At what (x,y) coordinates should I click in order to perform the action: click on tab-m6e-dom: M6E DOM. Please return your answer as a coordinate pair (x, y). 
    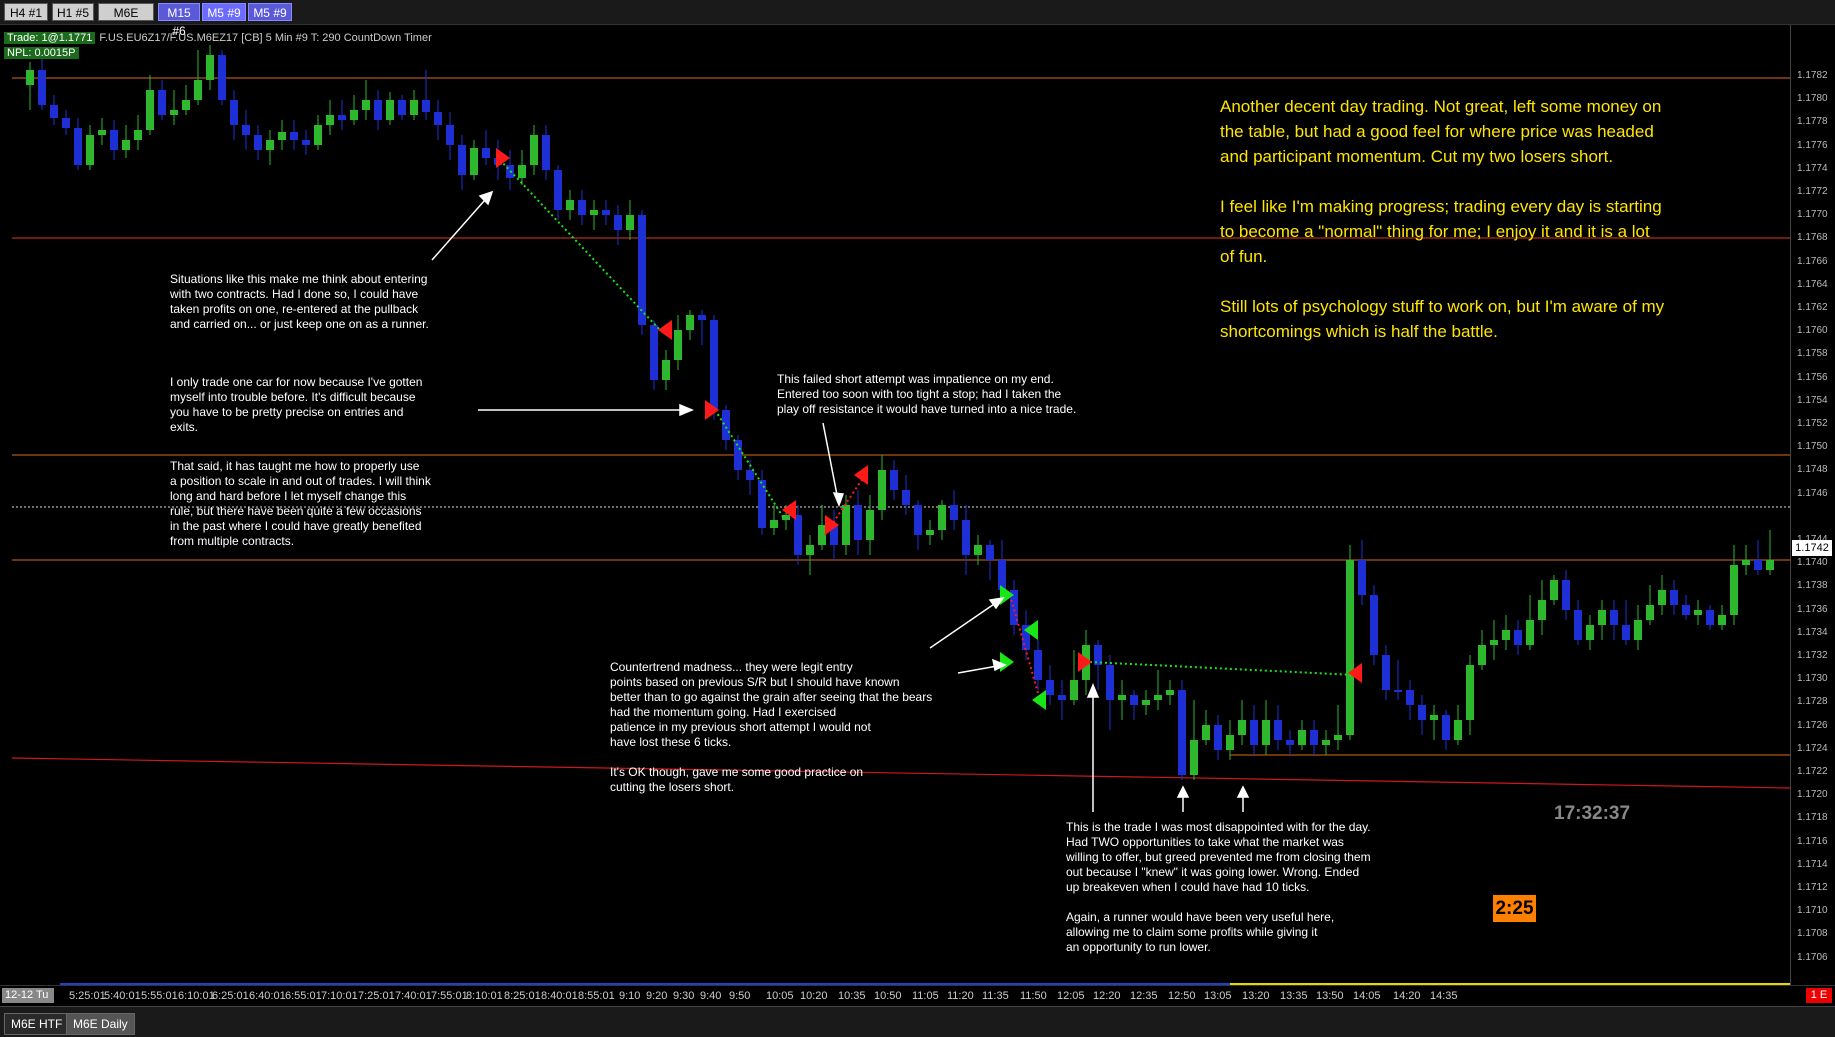
    Looking at the image, I should click on (126, 20).